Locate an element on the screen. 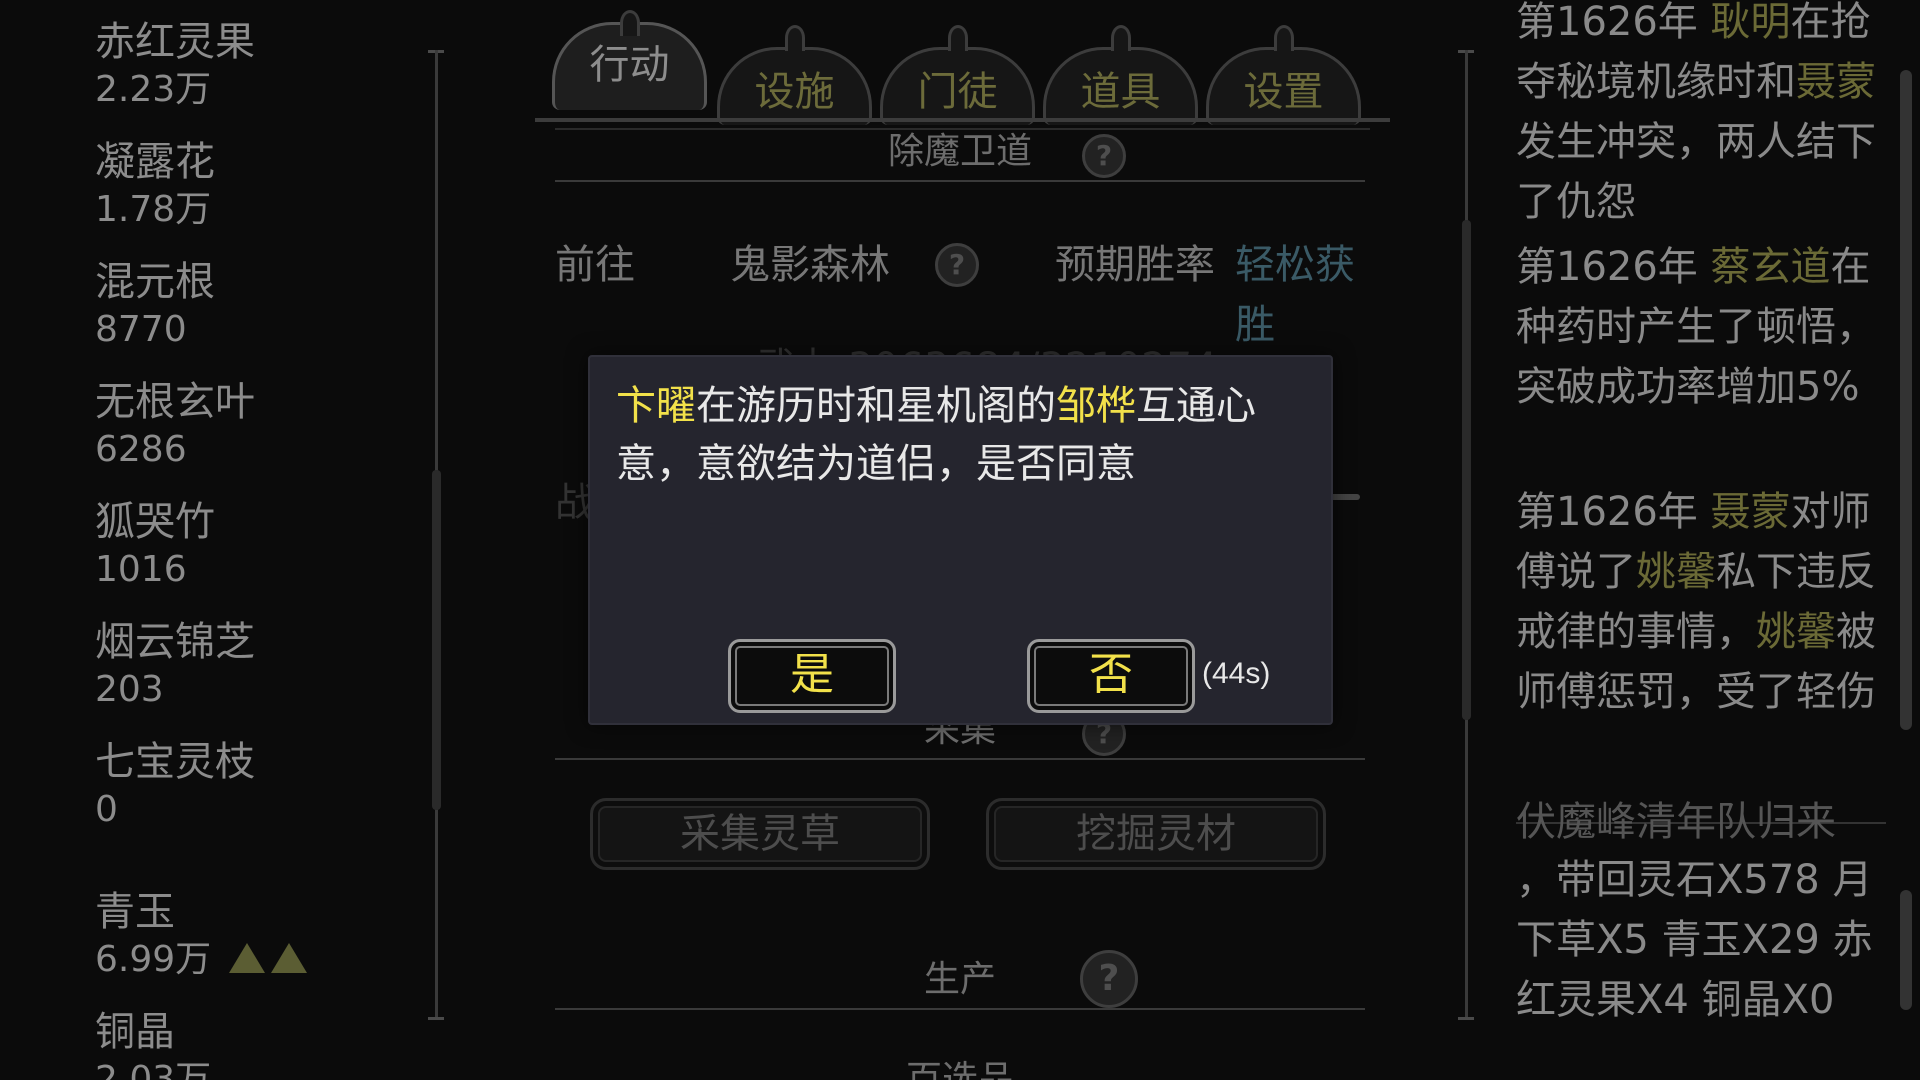 The width and height of the screenshot is (1920, 1080). destination-label: 鬼影森林 is located at coordinates (810, 265).